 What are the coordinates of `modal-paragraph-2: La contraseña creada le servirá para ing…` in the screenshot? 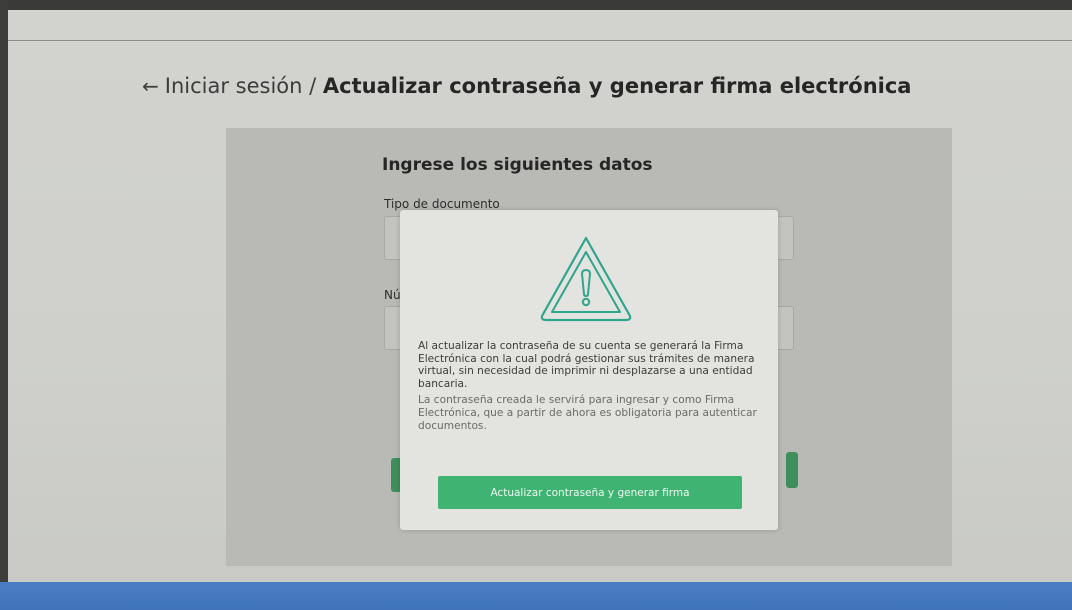 It's located at (587, 413).